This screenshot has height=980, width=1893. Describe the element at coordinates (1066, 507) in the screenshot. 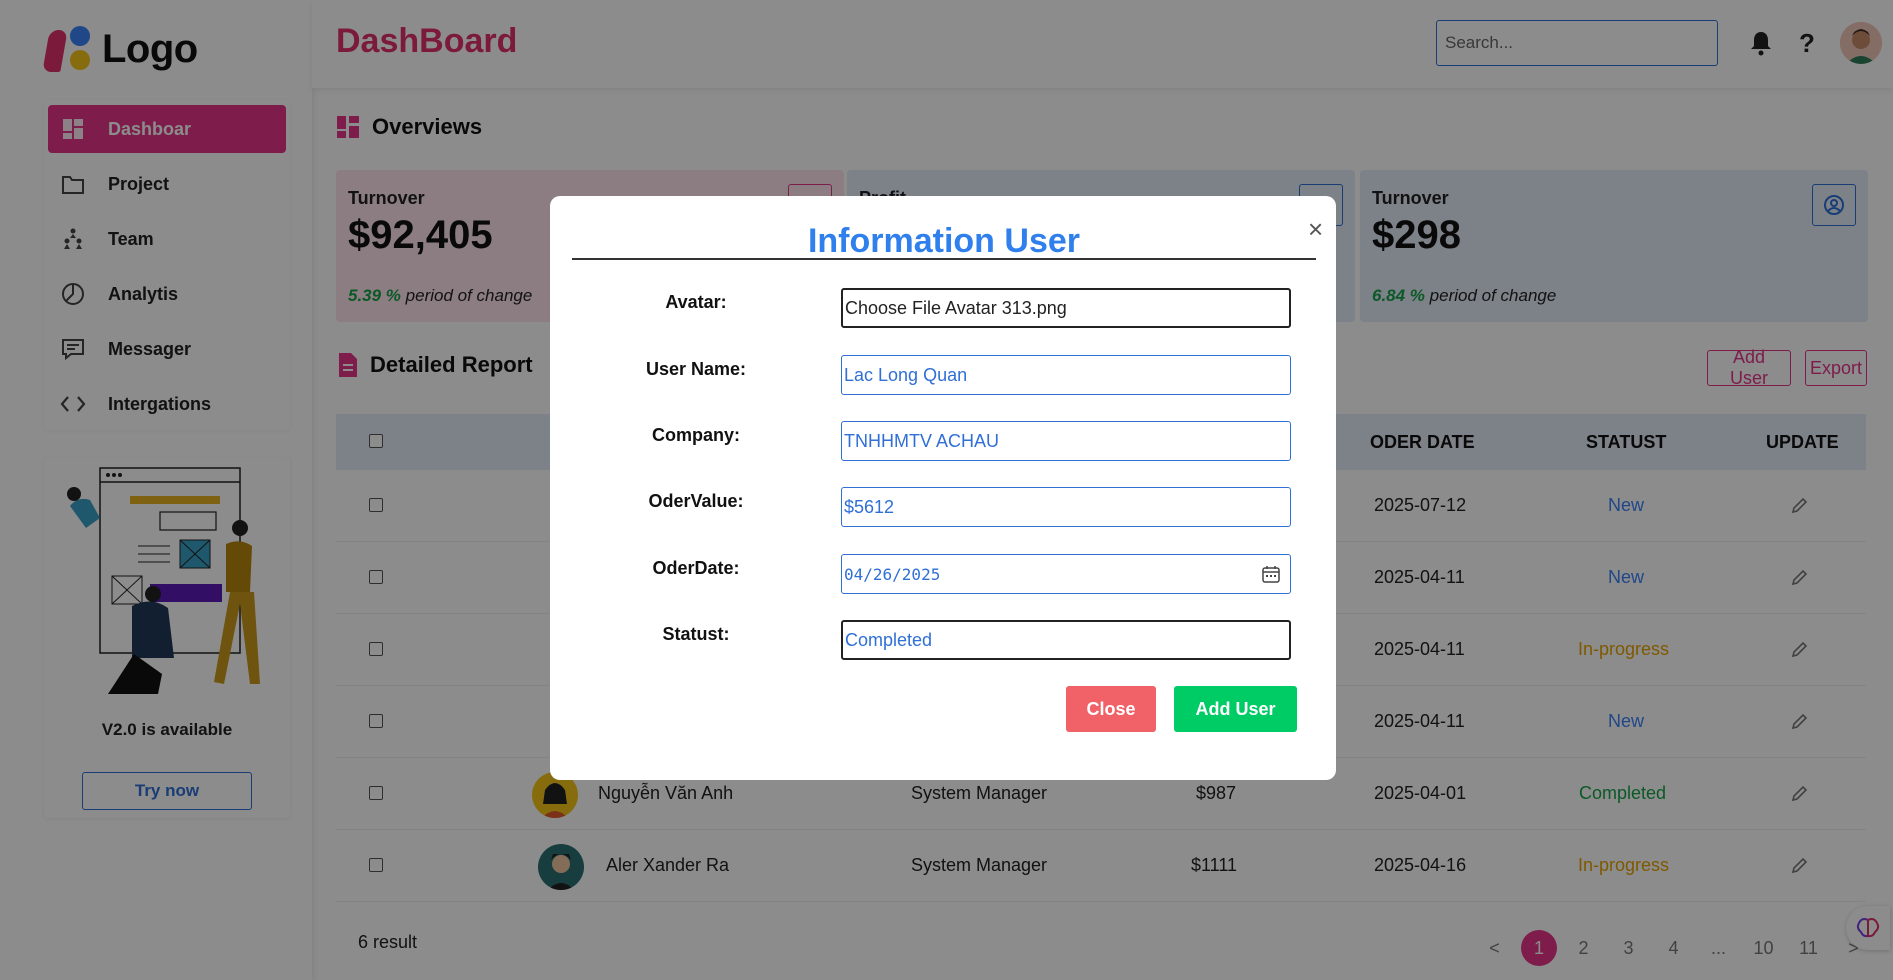

I see `odervalue-input: $5612` at that location.